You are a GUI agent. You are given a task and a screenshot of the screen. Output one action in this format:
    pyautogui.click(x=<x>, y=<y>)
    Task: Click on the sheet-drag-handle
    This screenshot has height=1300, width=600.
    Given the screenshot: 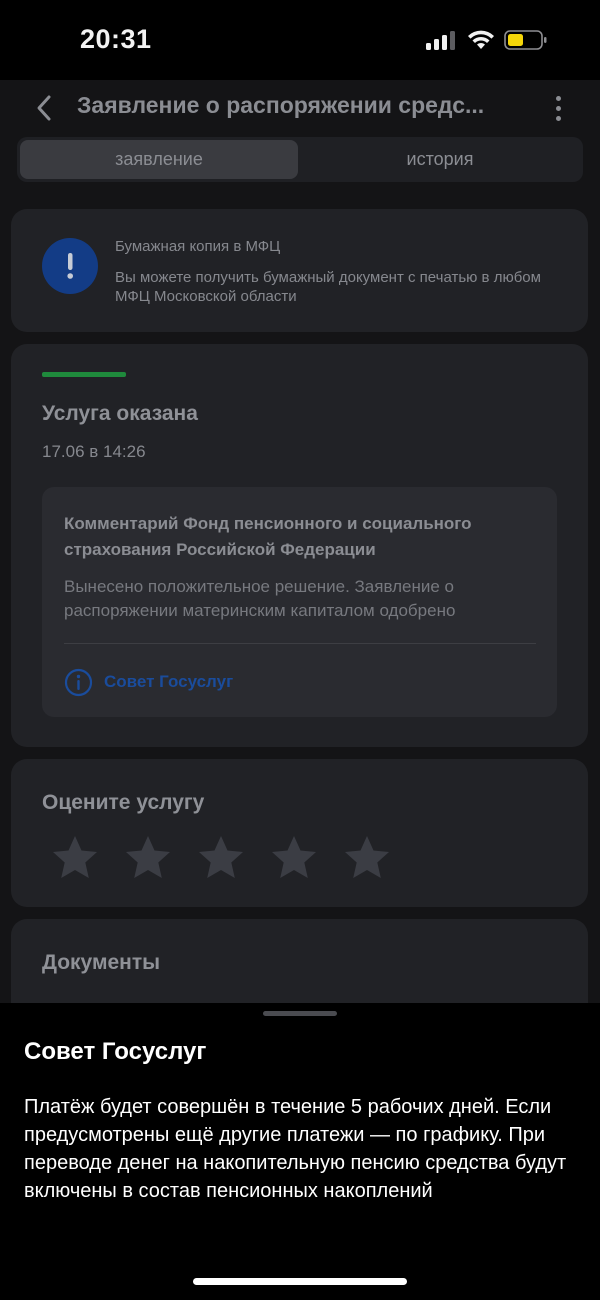 What is the action you would take?
    pyautogui.click(x=300, y=1013)
    